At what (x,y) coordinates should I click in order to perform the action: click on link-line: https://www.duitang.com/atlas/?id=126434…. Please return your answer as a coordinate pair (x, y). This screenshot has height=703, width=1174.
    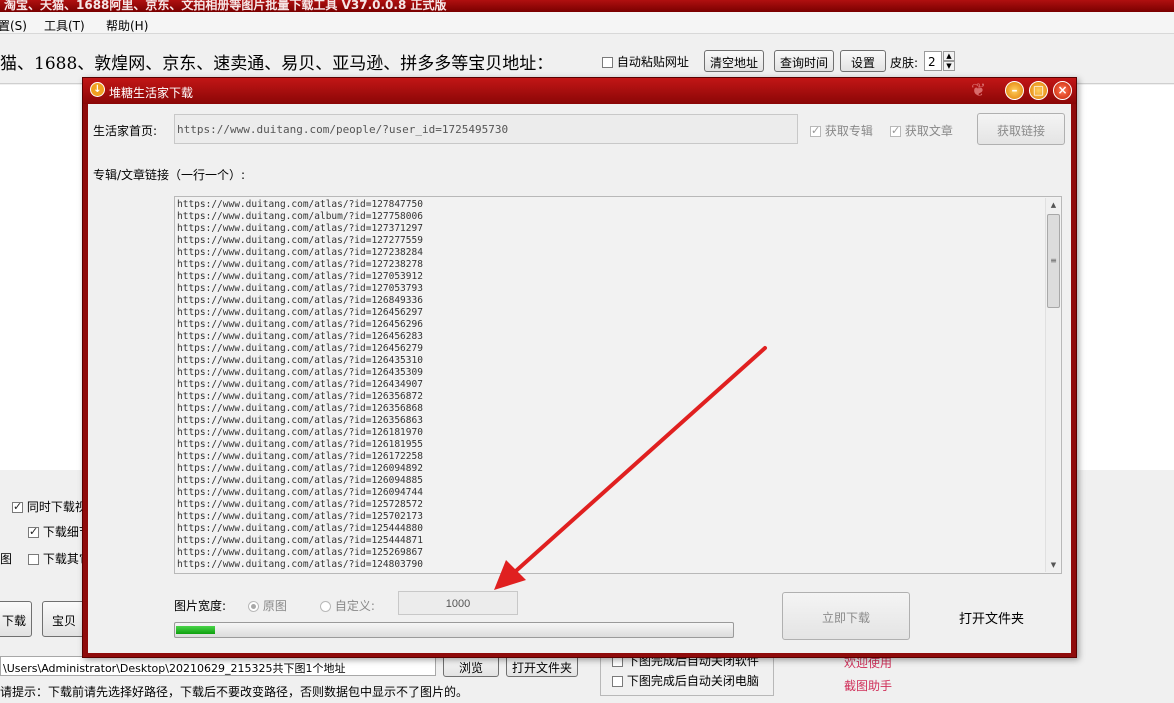
    Looking at the image, I should click on (607, 385).